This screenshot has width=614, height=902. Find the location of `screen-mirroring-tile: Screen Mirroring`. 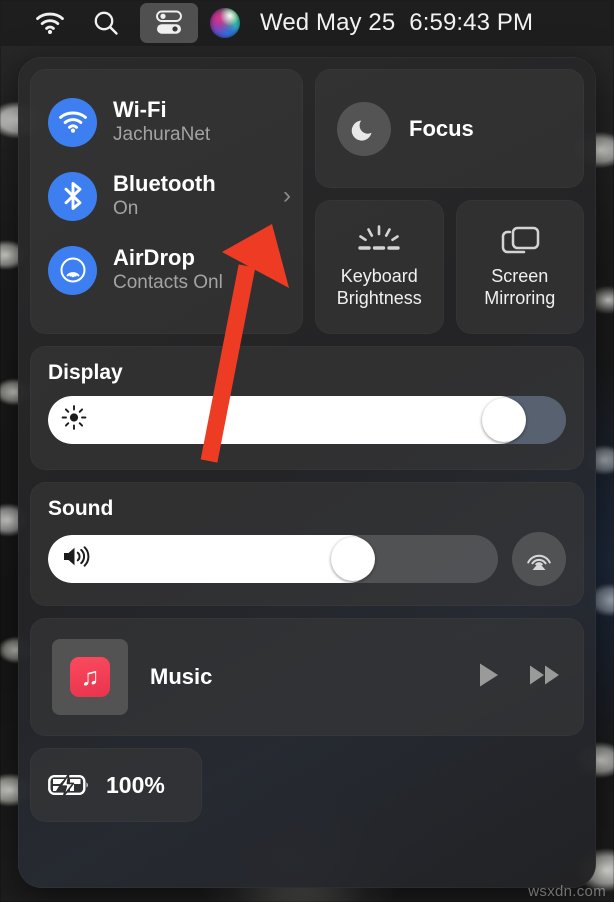

screen-mirroring-tile: Screen Mirroring is located at coordinates (519, 267).